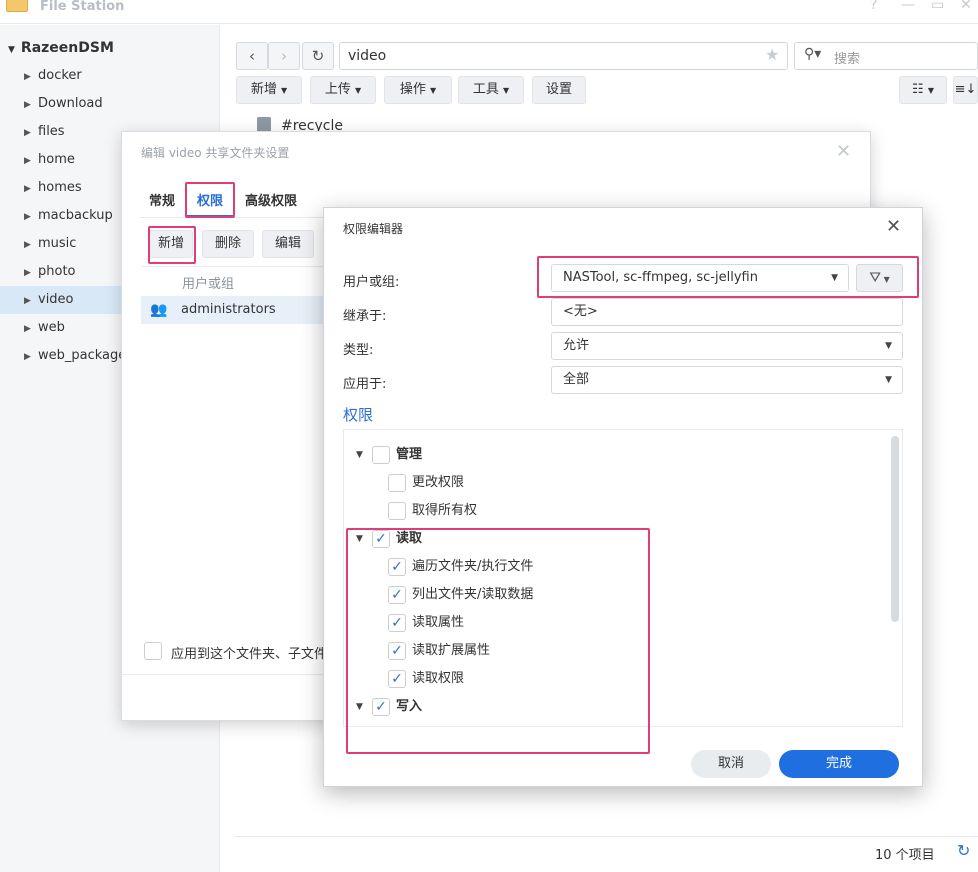  I want to click on minimize-icon: —, so click(908, 6).